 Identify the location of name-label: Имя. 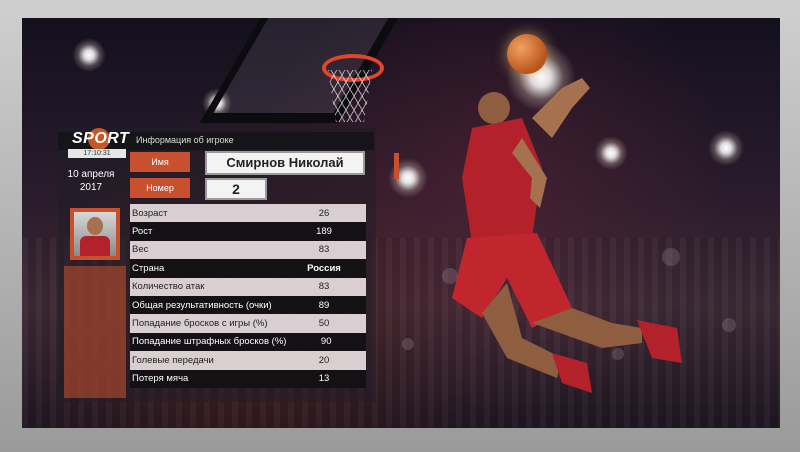
(160, 162).